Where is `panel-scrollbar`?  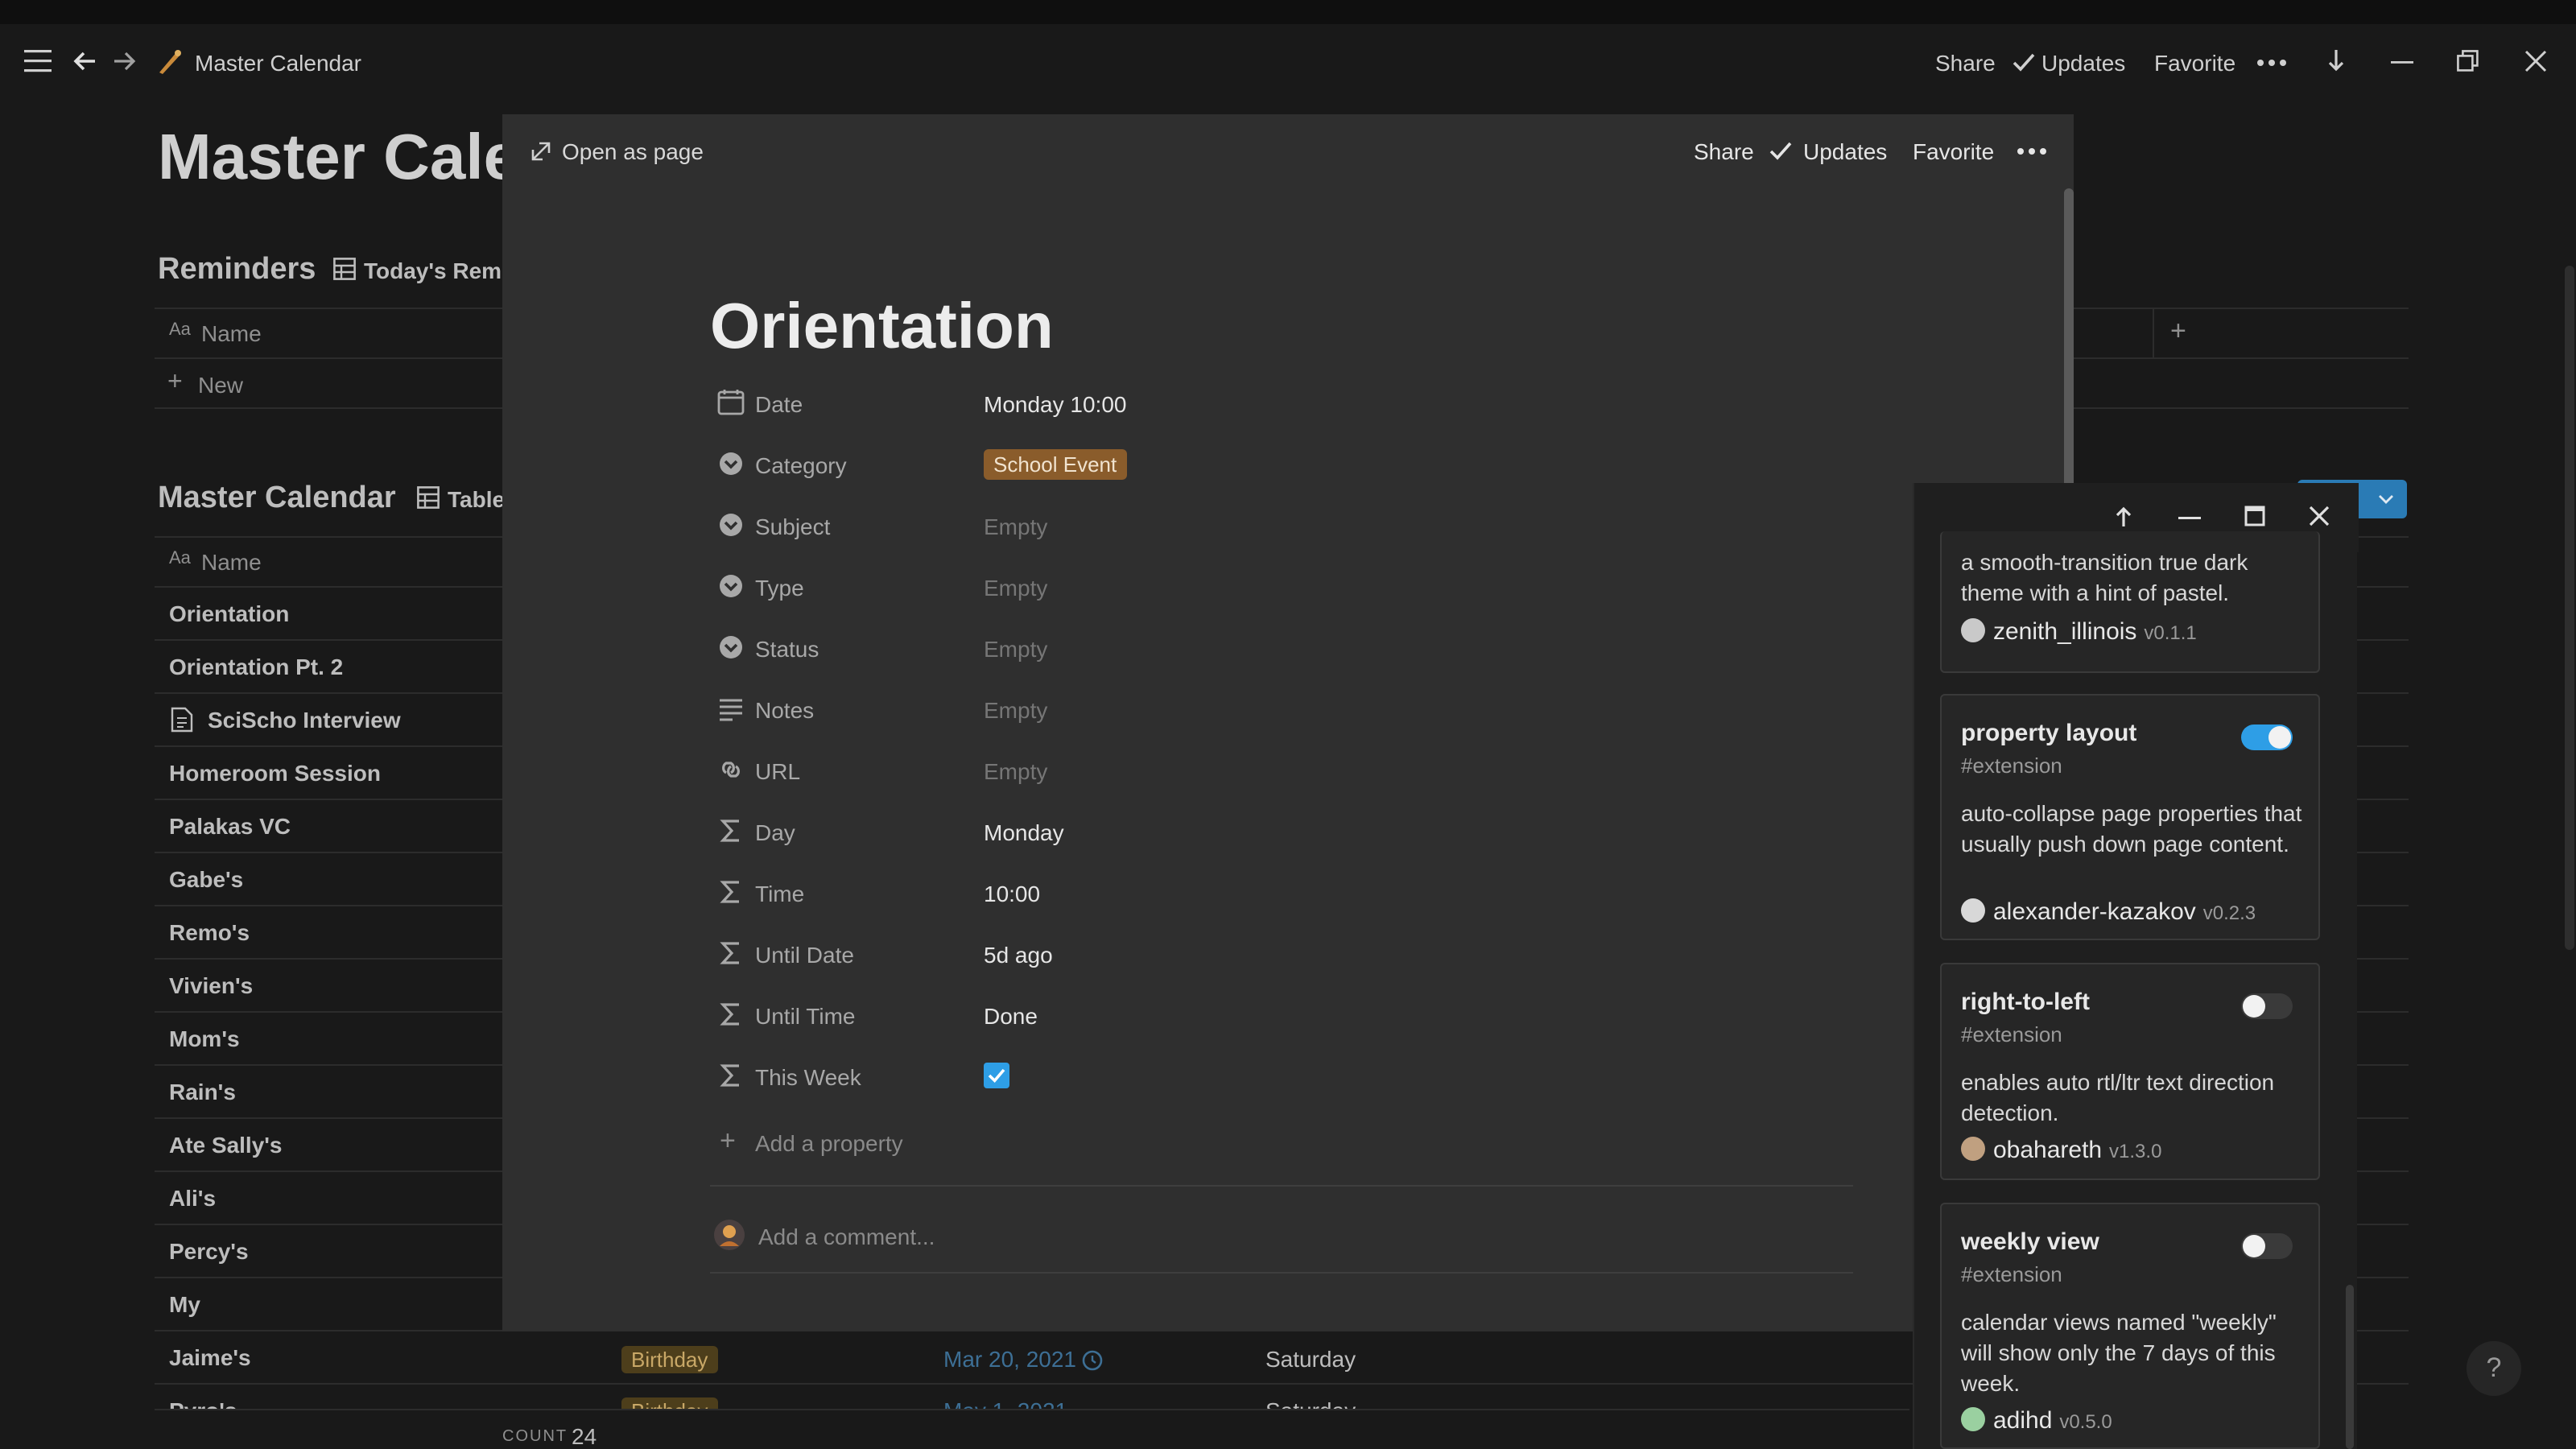
panel-scrollbar is located at coordinates (2350, 1367).